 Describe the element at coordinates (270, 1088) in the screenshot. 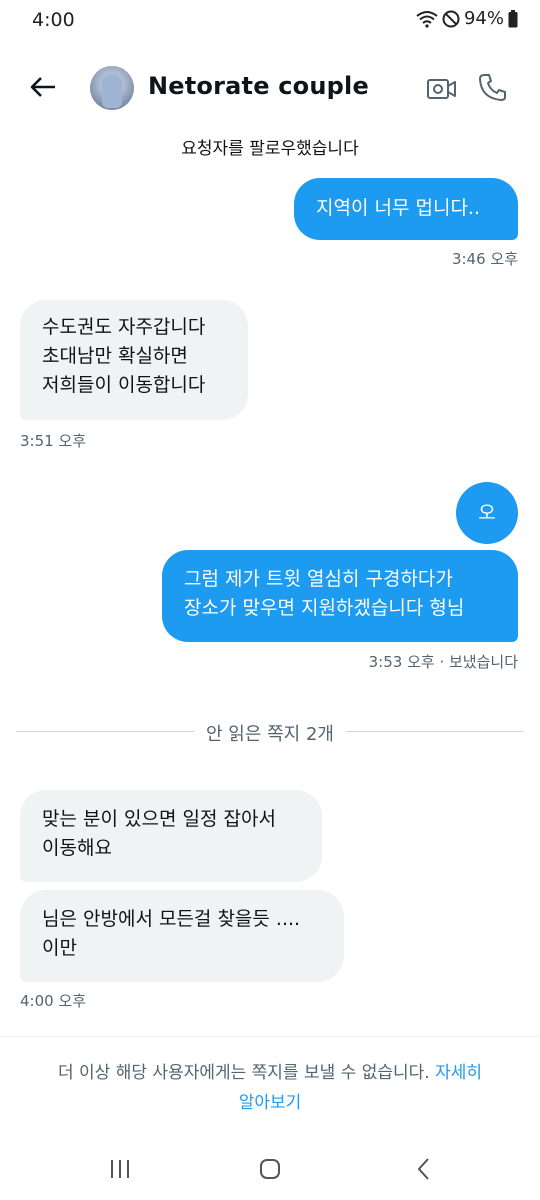

I see `cannot-message-notice: 더 이상 해당 사용자에게는 쪽지를 보낼 수 없습니다. 자세히 알아보기` at that location.